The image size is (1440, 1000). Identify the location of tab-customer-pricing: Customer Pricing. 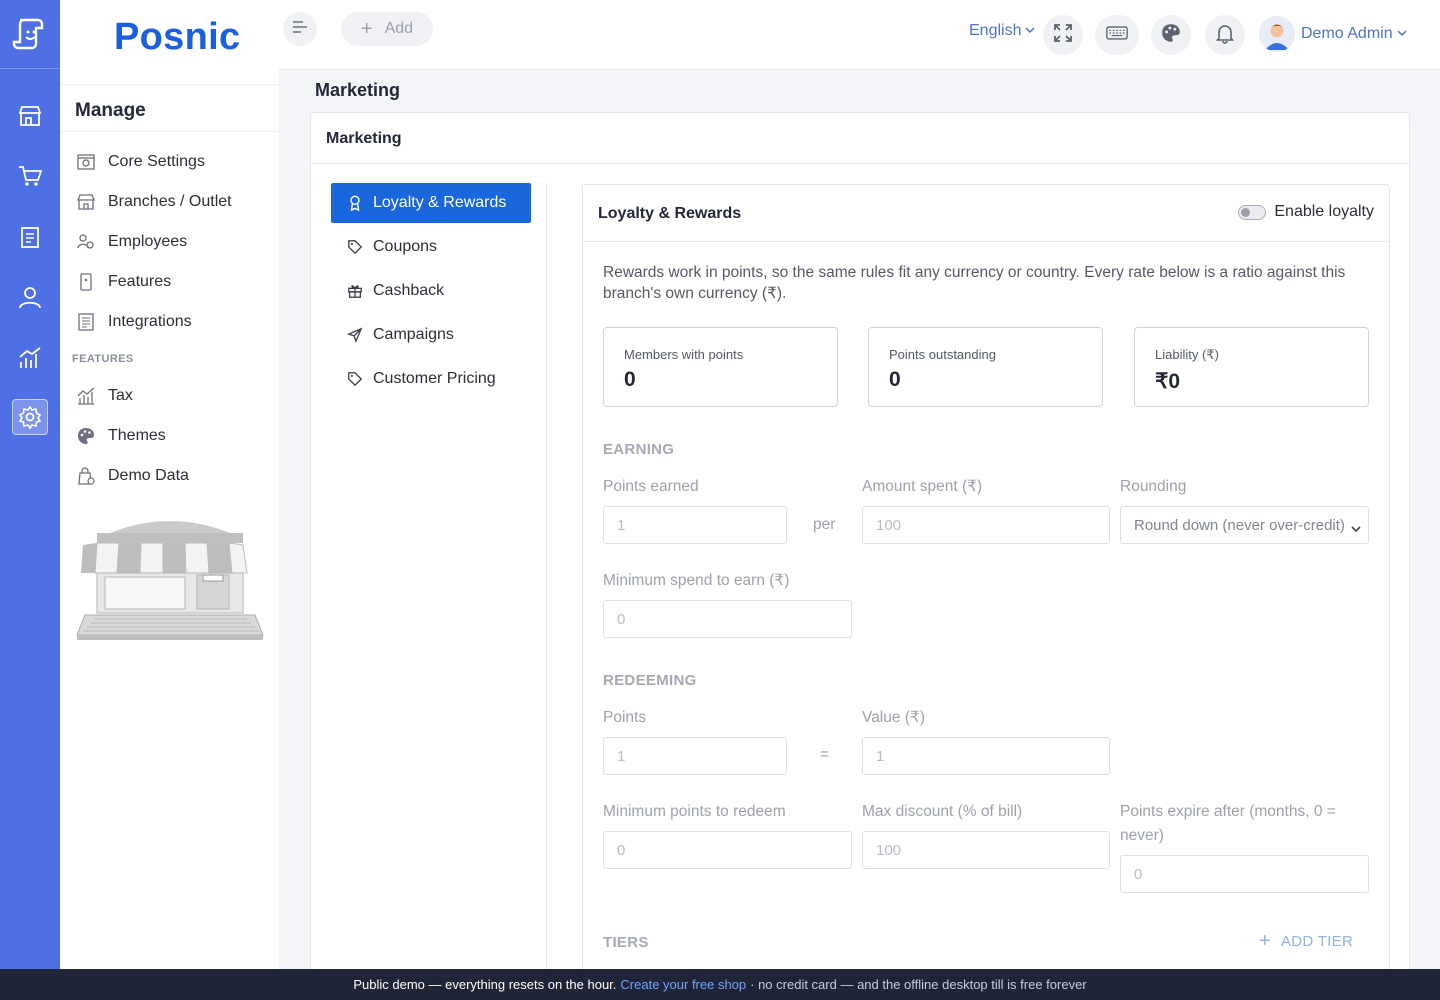
(431, 379).